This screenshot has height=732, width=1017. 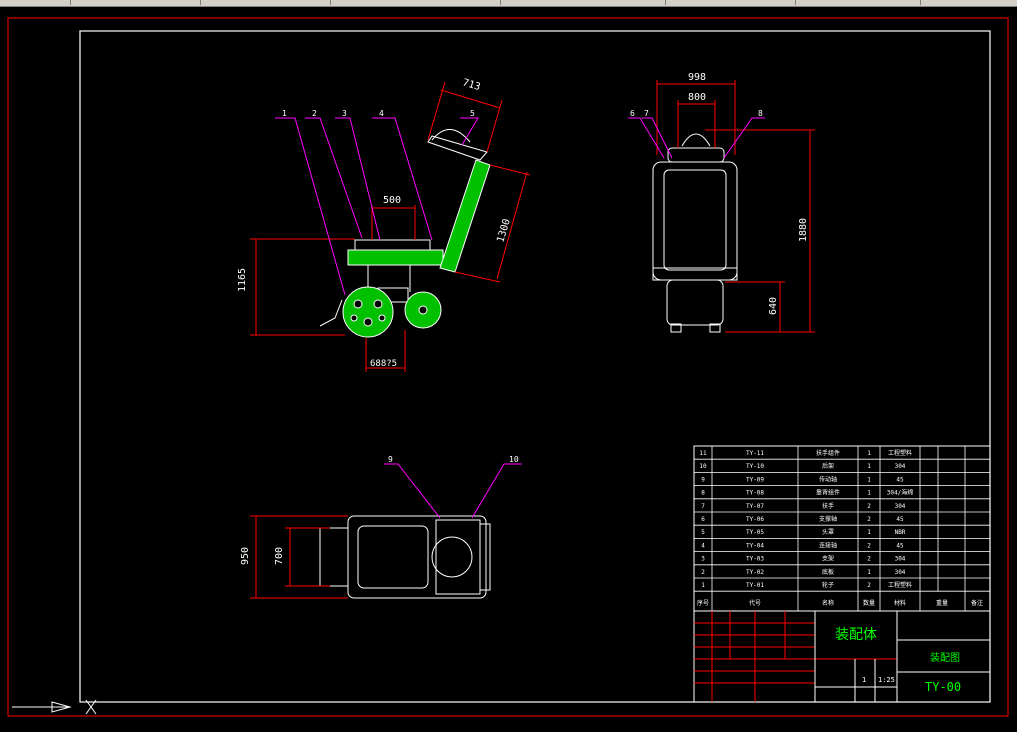 What do you see at coordinates (900, 493) in the screenshot?
I see `bom-row-material: 304/海绵` at bounding box center [900, 493].